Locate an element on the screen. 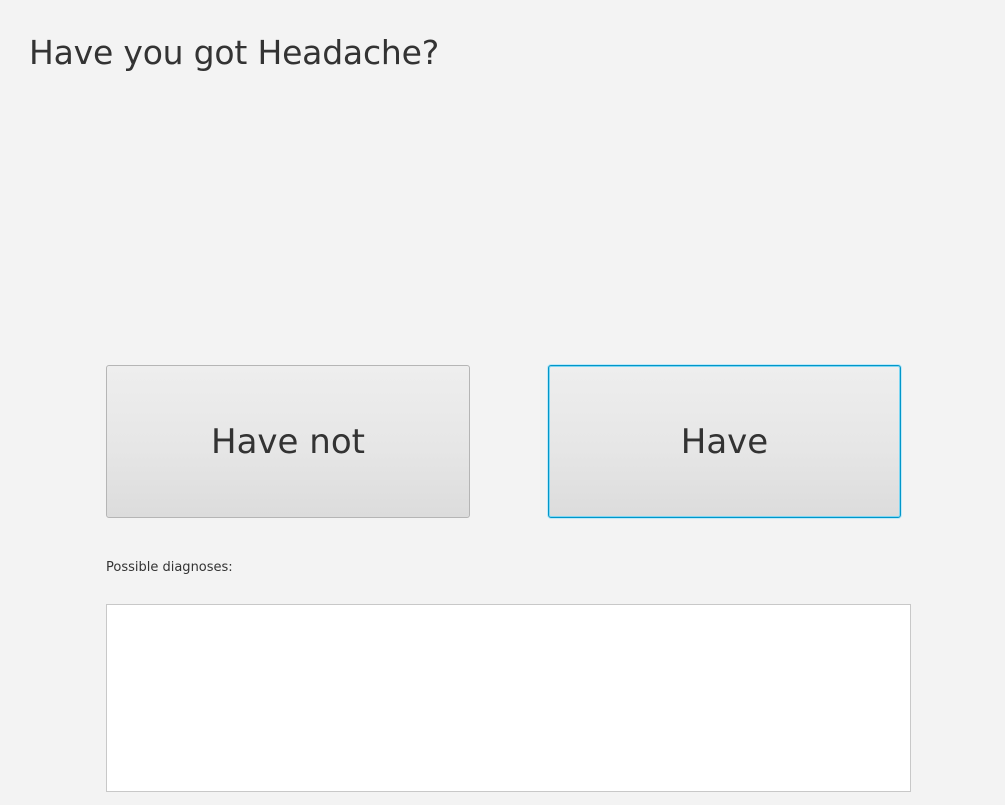 The height and width of the screenshot is (805, 1005). question-title: Have you got Headache? is located at coordinates (234, 52).